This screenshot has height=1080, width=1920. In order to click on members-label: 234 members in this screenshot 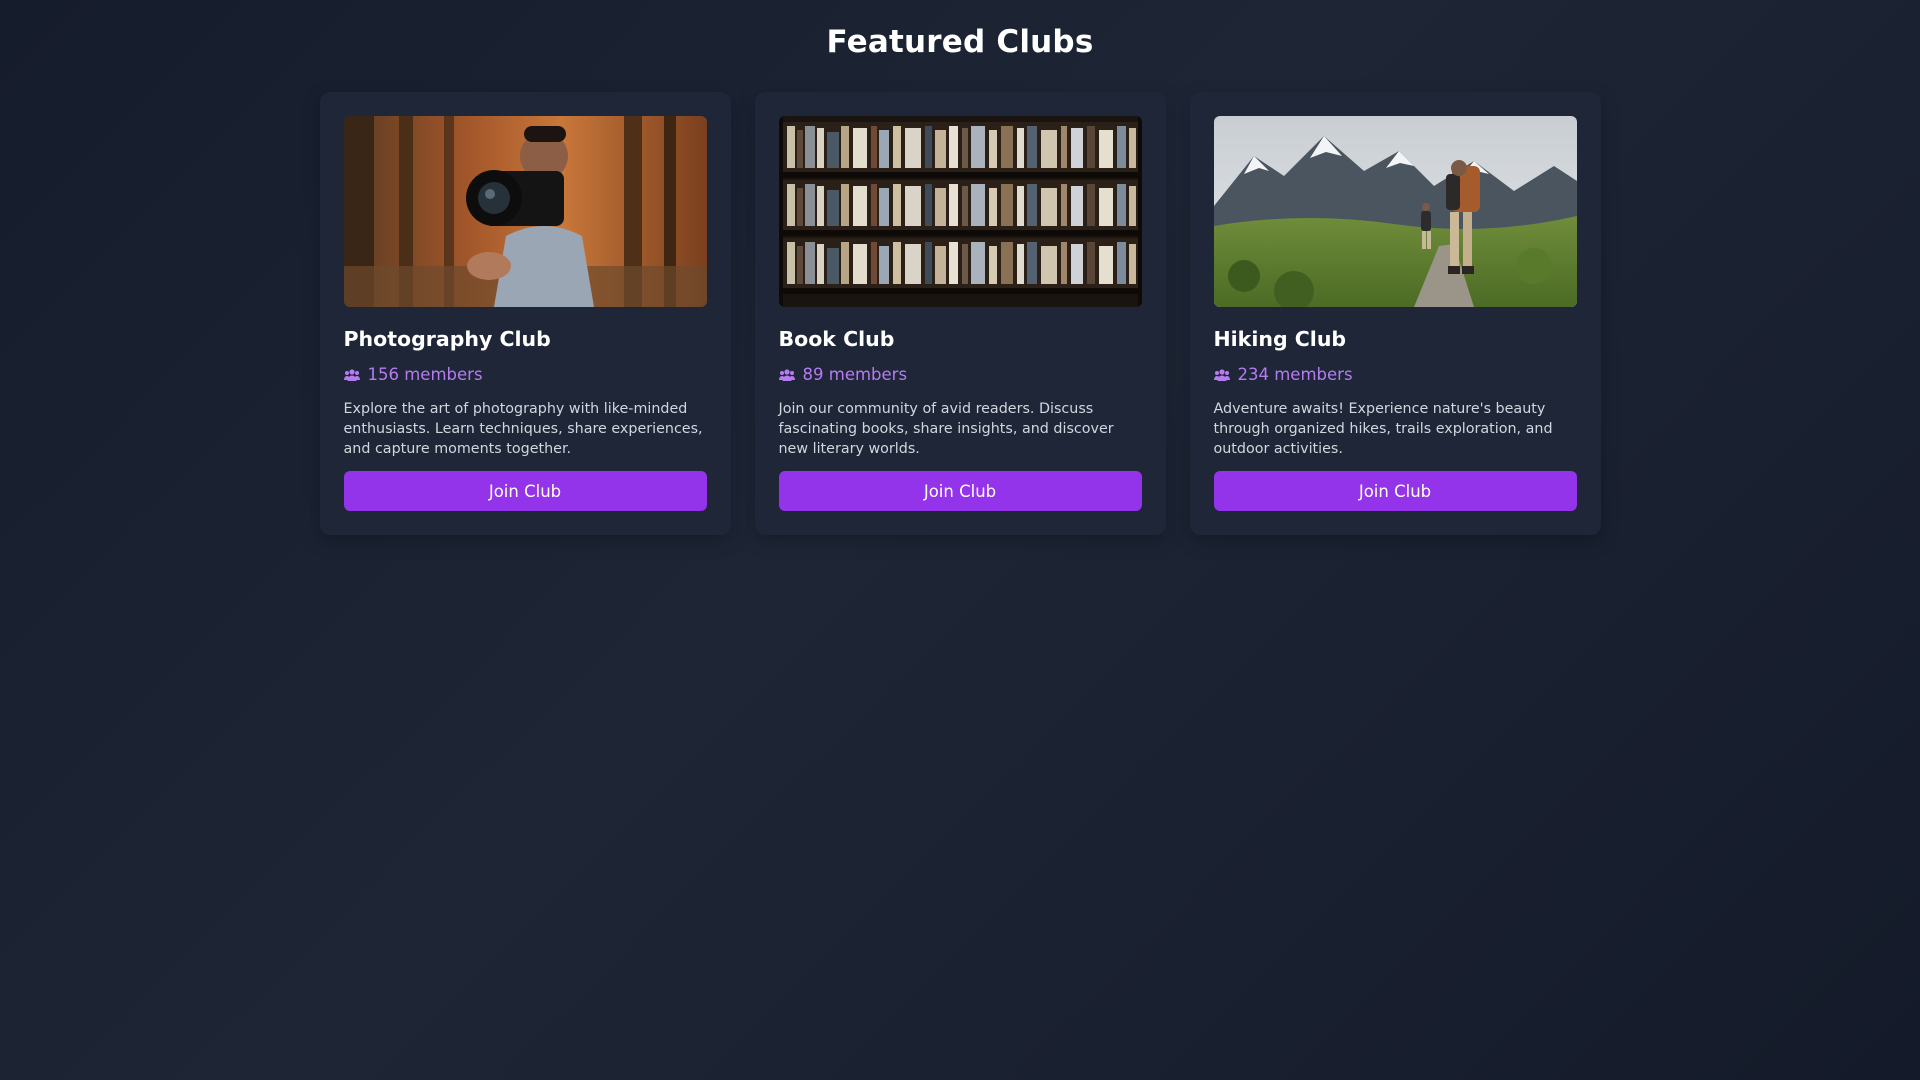, I will do `click(1295, 374)`.